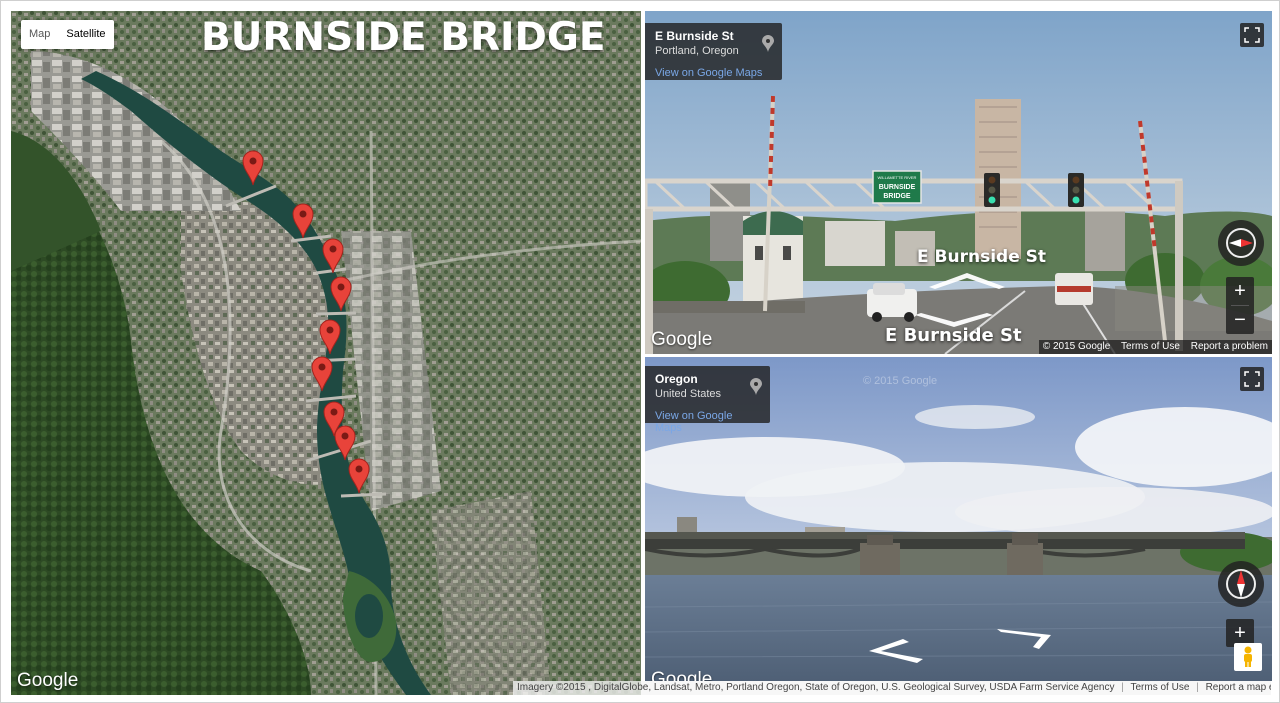 The height and width of the screenshot is (703, 1280). What do you see at coordinates (688, 394) in the screenshot?
I see `country-name: United States` at bounding box center [688, 394].